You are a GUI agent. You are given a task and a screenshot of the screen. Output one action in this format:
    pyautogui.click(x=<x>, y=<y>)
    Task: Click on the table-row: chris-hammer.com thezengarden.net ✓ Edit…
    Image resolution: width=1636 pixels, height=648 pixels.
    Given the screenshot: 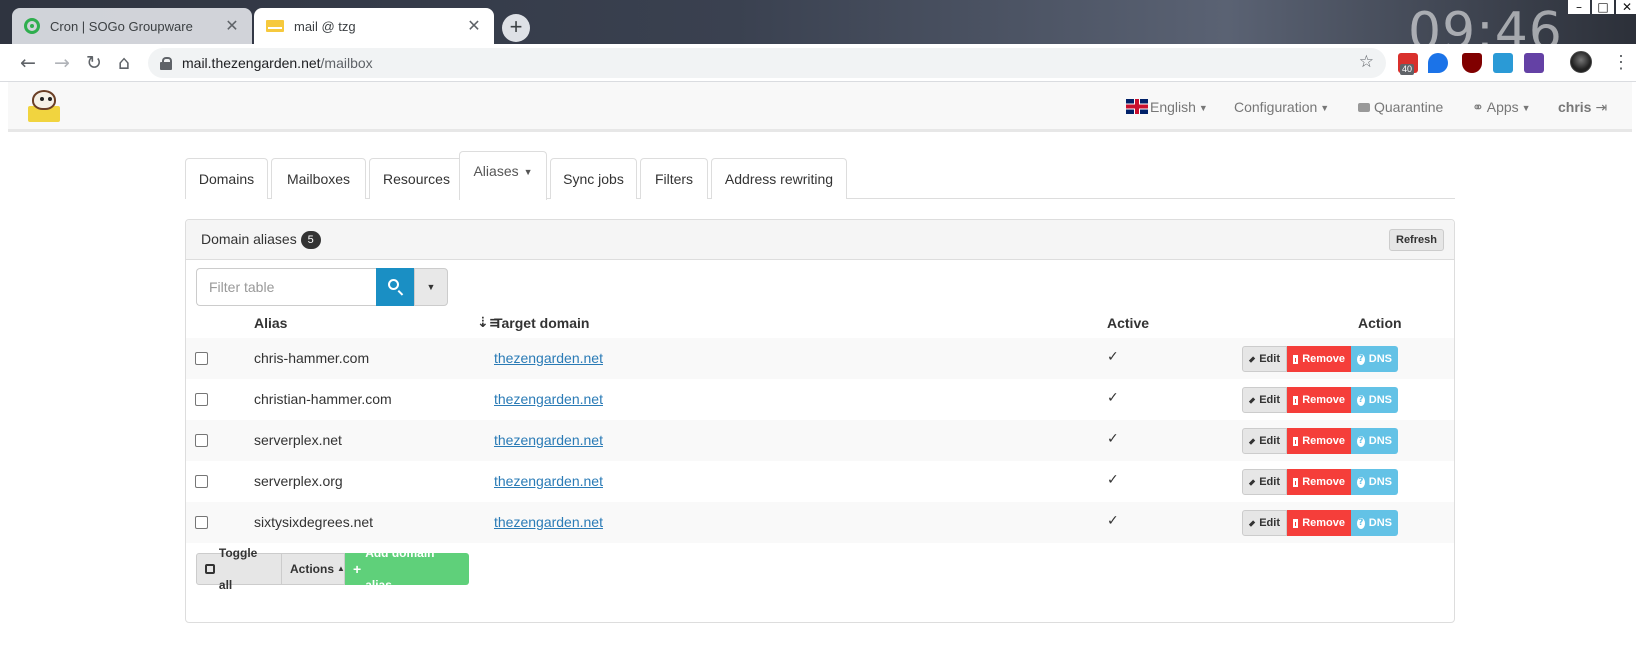 What is the action you would take?
    pyautogui.click(x=820, y=358)
    